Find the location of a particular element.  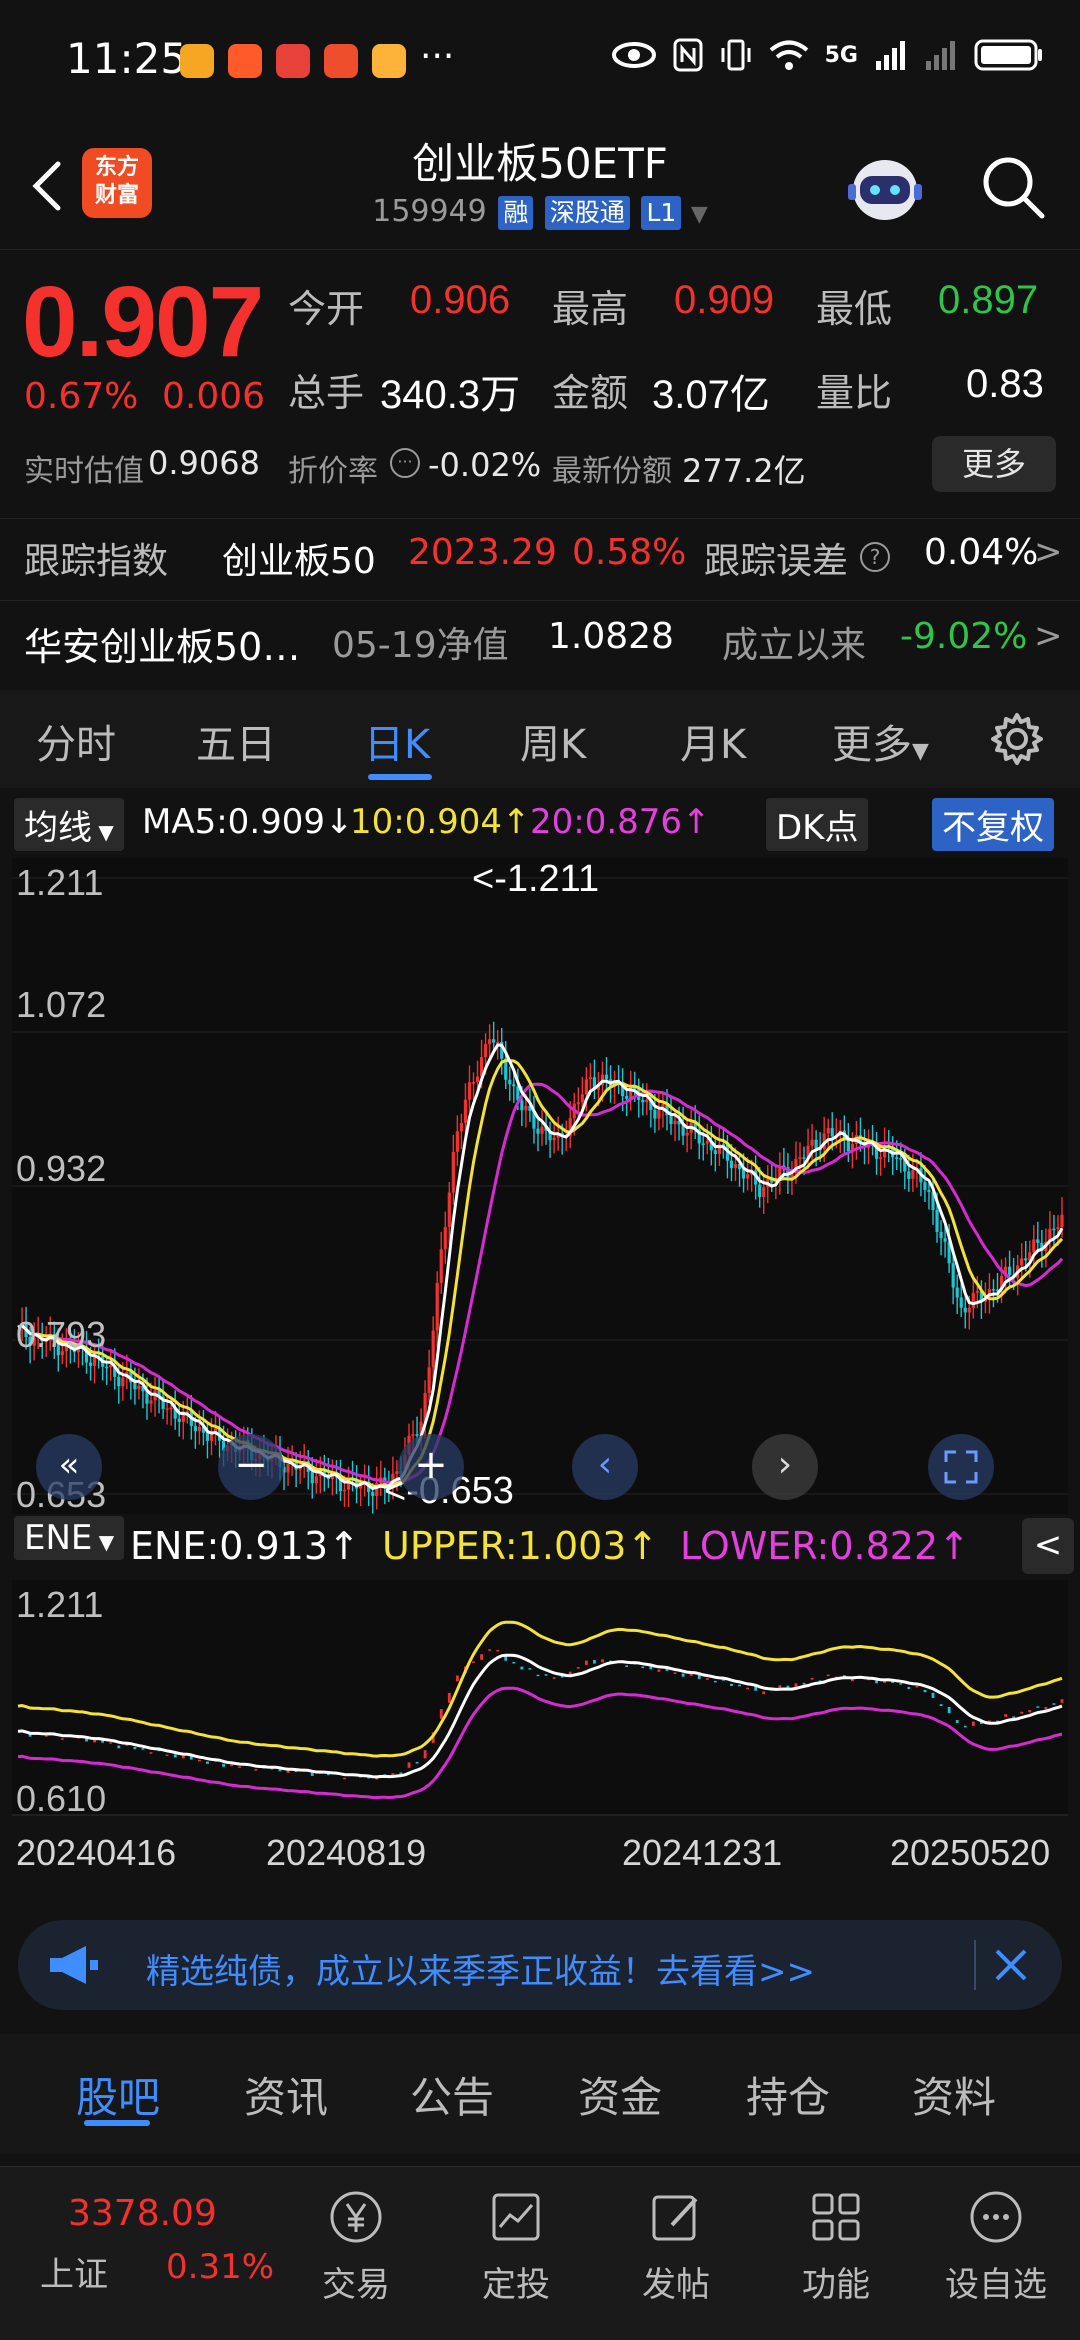

robot-assistant-icon is located at coordinates (885, 185).